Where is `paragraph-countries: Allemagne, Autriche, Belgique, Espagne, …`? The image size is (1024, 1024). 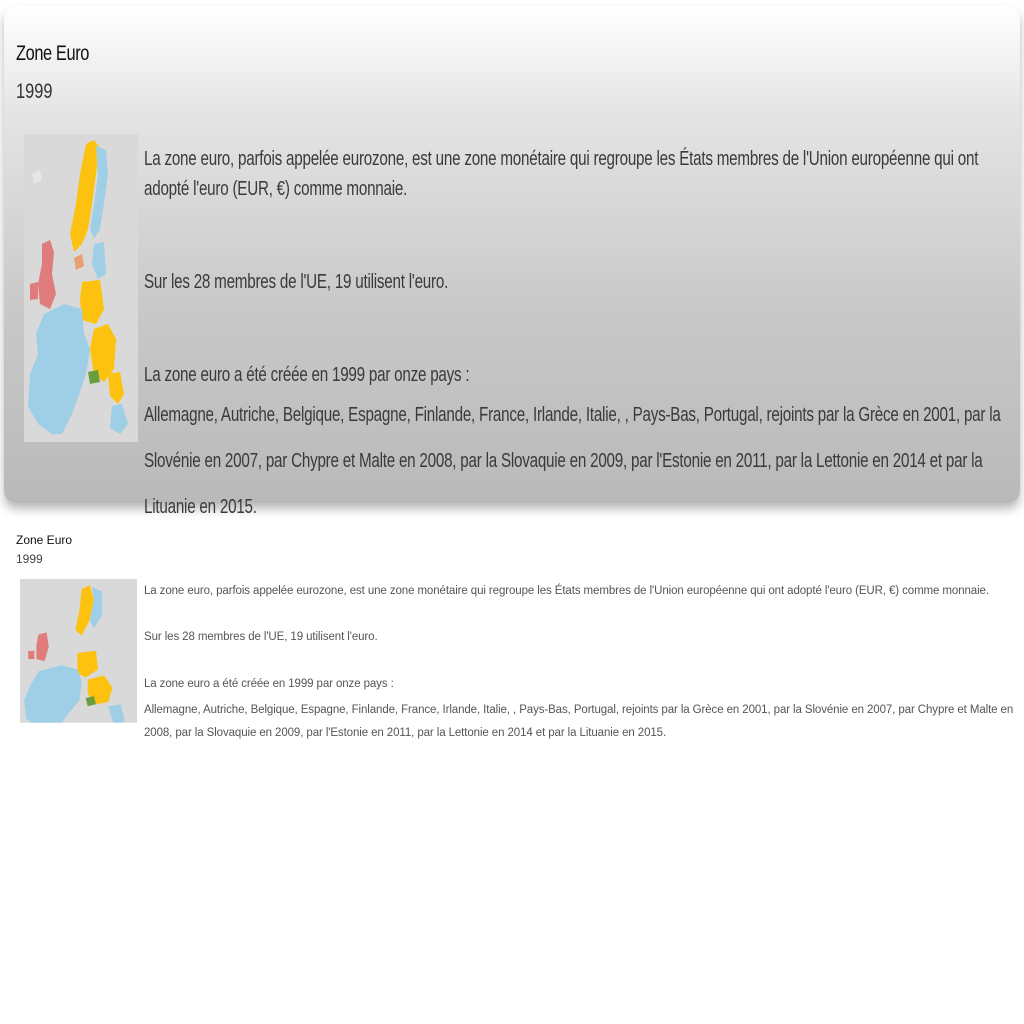
paragraph-countries: Allemagne, Autriche, Belgique, Espagne, … is located at coordinates (572, 461).